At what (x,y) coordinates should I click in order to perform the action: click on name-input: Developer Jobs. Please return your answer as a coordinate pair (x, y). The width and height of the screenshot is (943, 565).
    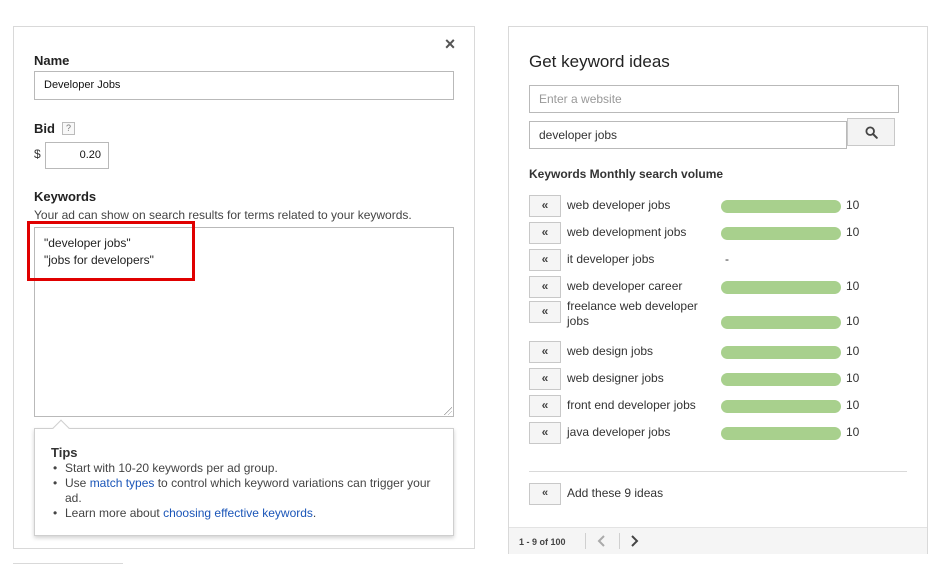
    Looking at the image, I should click on (244, 85).